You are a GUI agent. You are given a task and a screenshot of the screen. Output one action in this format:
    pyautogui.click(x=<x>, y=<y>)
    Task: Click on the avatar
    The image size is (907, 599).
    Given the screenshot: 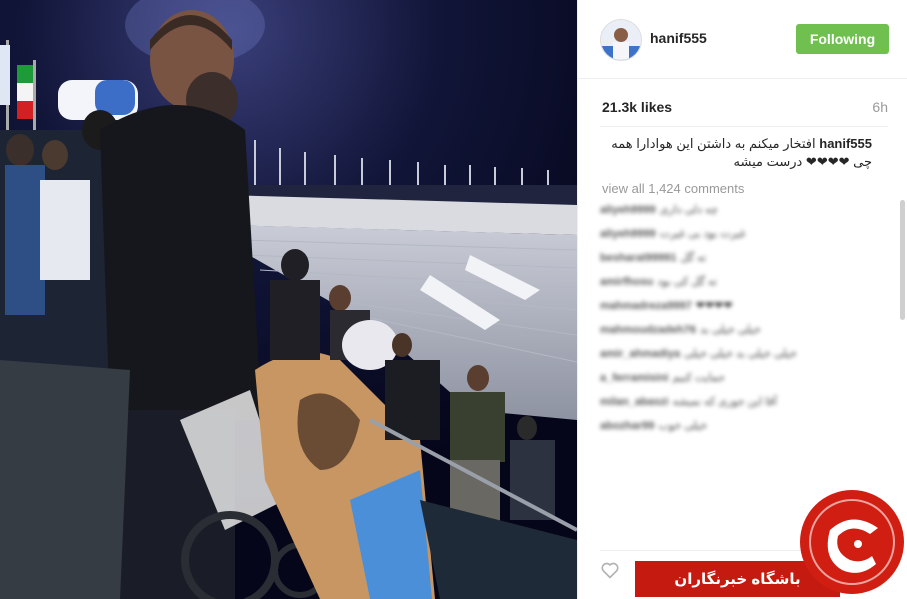 What is the action you would take?
    pyautogui.click(x=621, y=40)
    